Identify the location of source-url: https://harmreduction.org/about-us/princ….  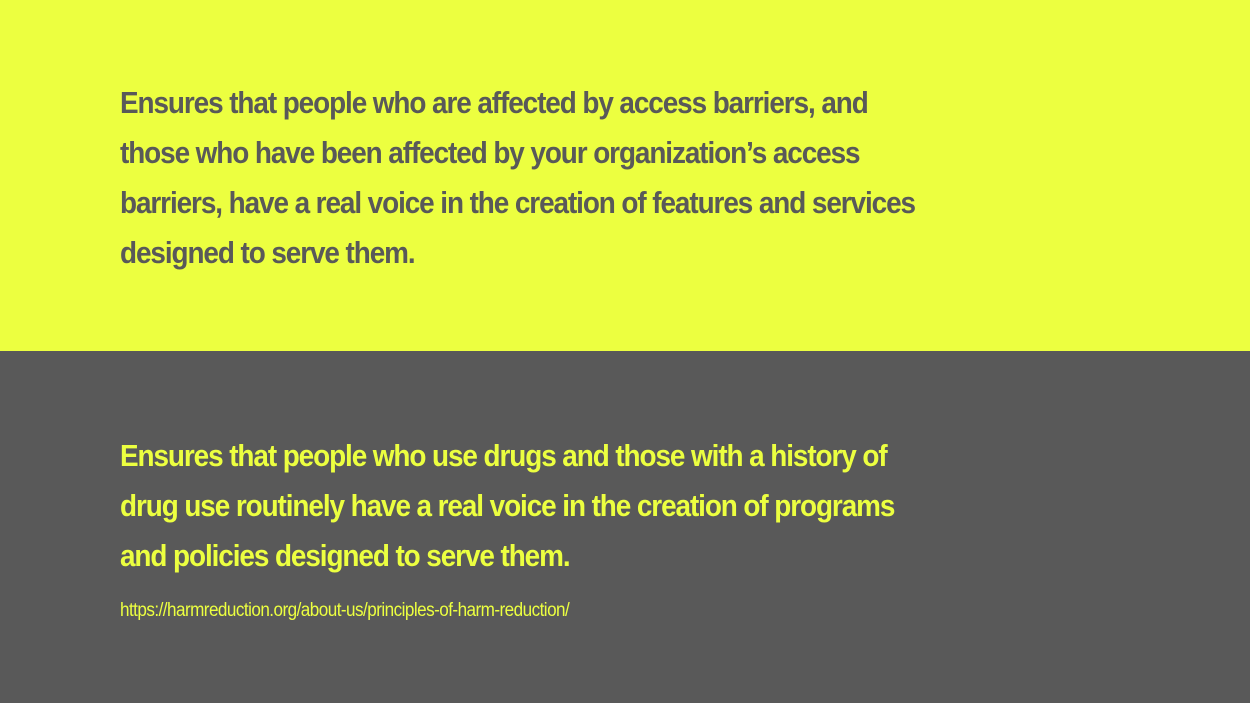
(345, 610).